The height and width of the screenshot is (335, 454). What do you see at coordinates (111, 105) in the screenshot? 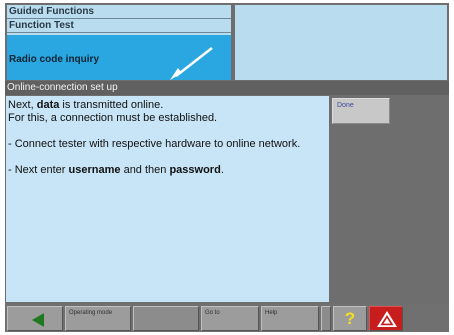
I see `text-segment: is transmitted online.` at bounding box center [111, 105].